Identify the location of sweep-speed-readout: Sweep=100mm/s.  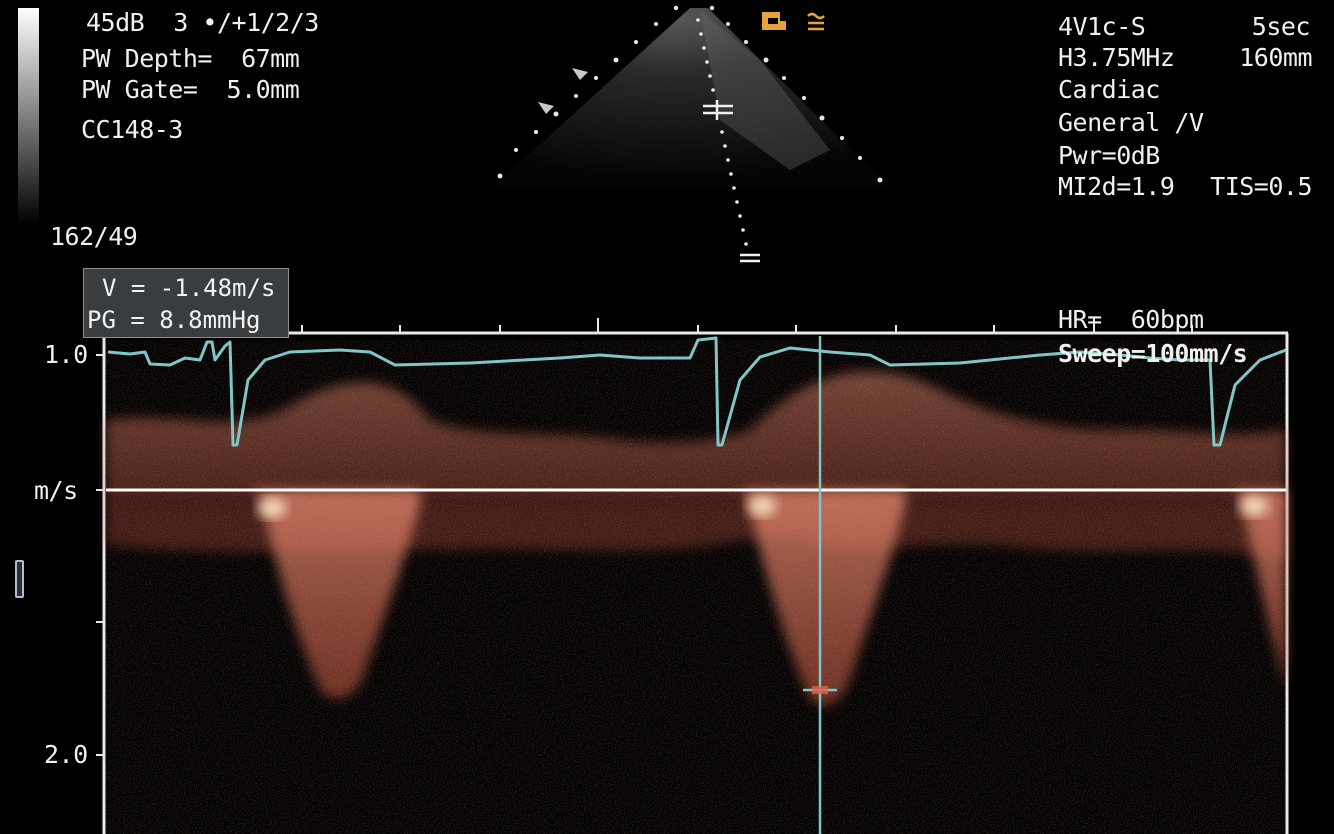
(1153, 353).